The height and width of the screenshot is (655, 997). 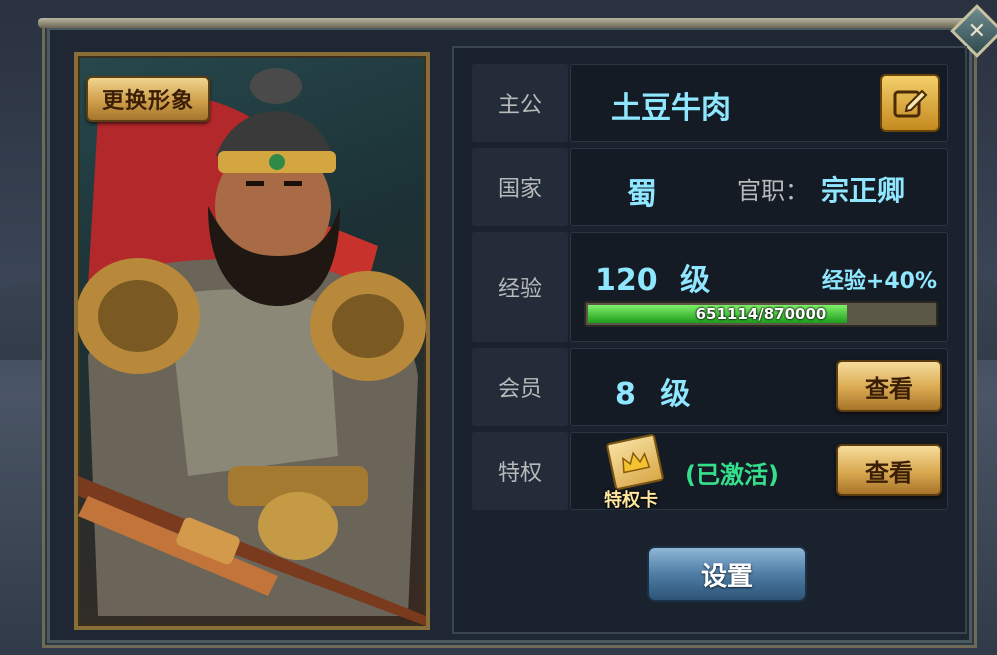 I want to click on official-title-value: 宗正卿, so click(x=863, y=190).